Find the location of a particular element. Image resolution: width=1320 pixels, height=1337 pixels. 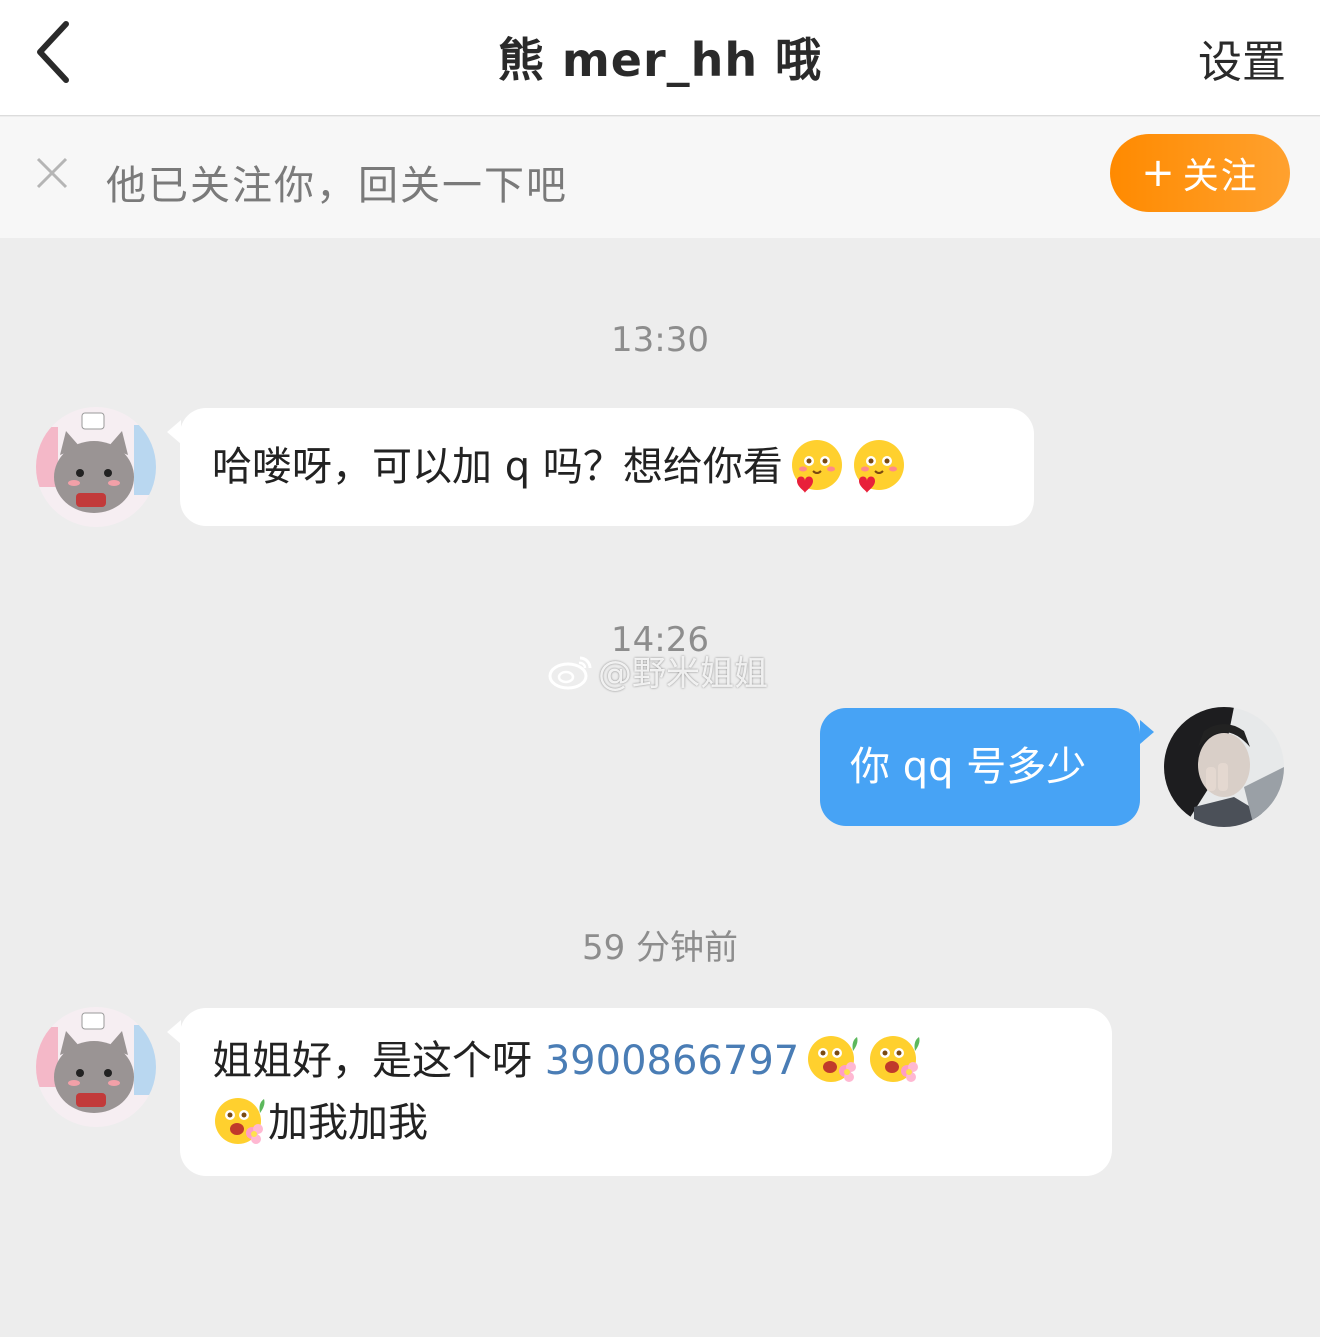

close-banner-button is located at coordinates (52, 173).